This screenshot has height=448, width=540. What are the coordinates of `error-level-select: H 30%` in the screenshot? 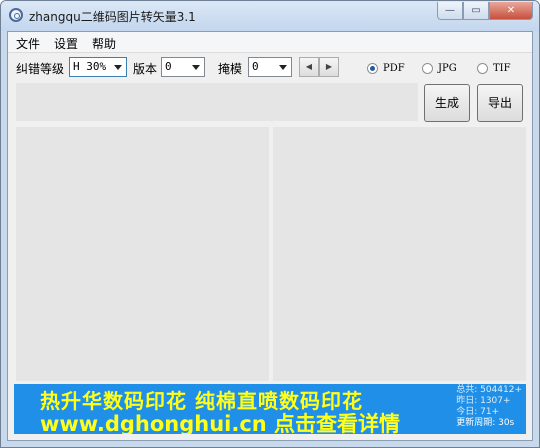 It's located at (98, 67).